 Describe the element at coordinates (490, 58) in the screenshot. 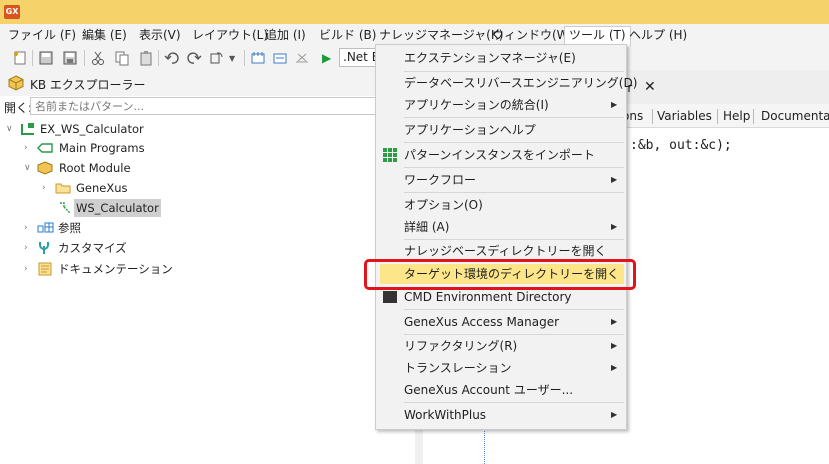

I see `menu-item-extension-manager: エクステンションマネージャ(E)` at that location.